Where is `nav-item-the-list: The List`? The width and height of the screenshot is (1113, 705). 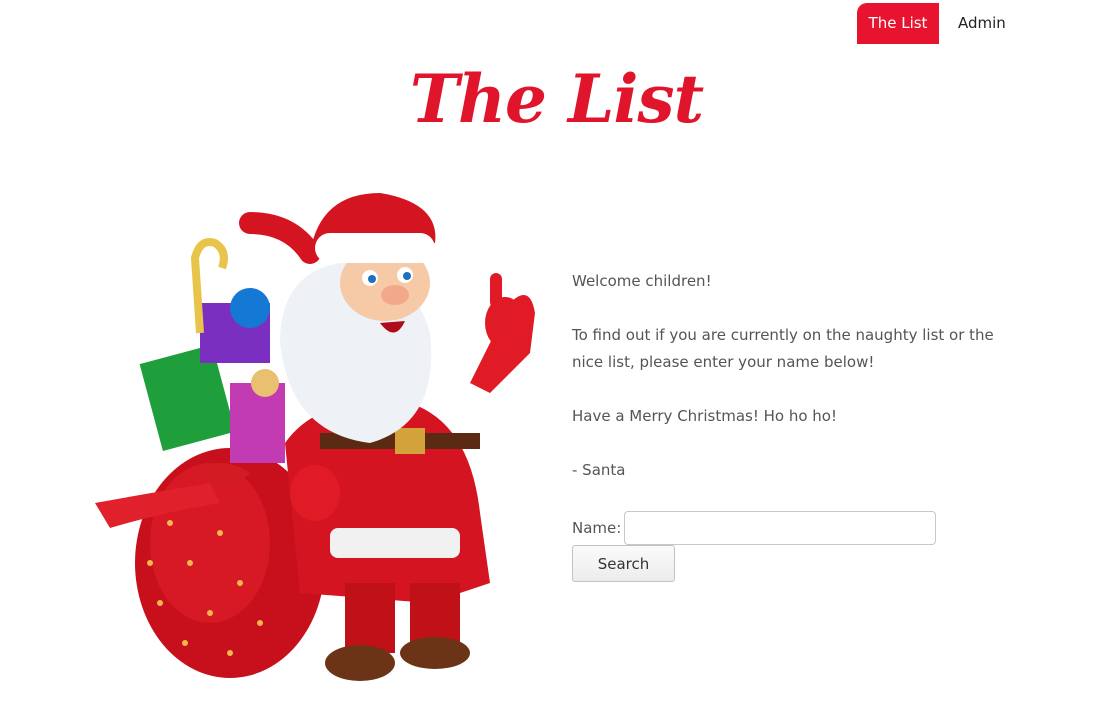 nav-item-the-list: The List is located at coordinates (898, 23).